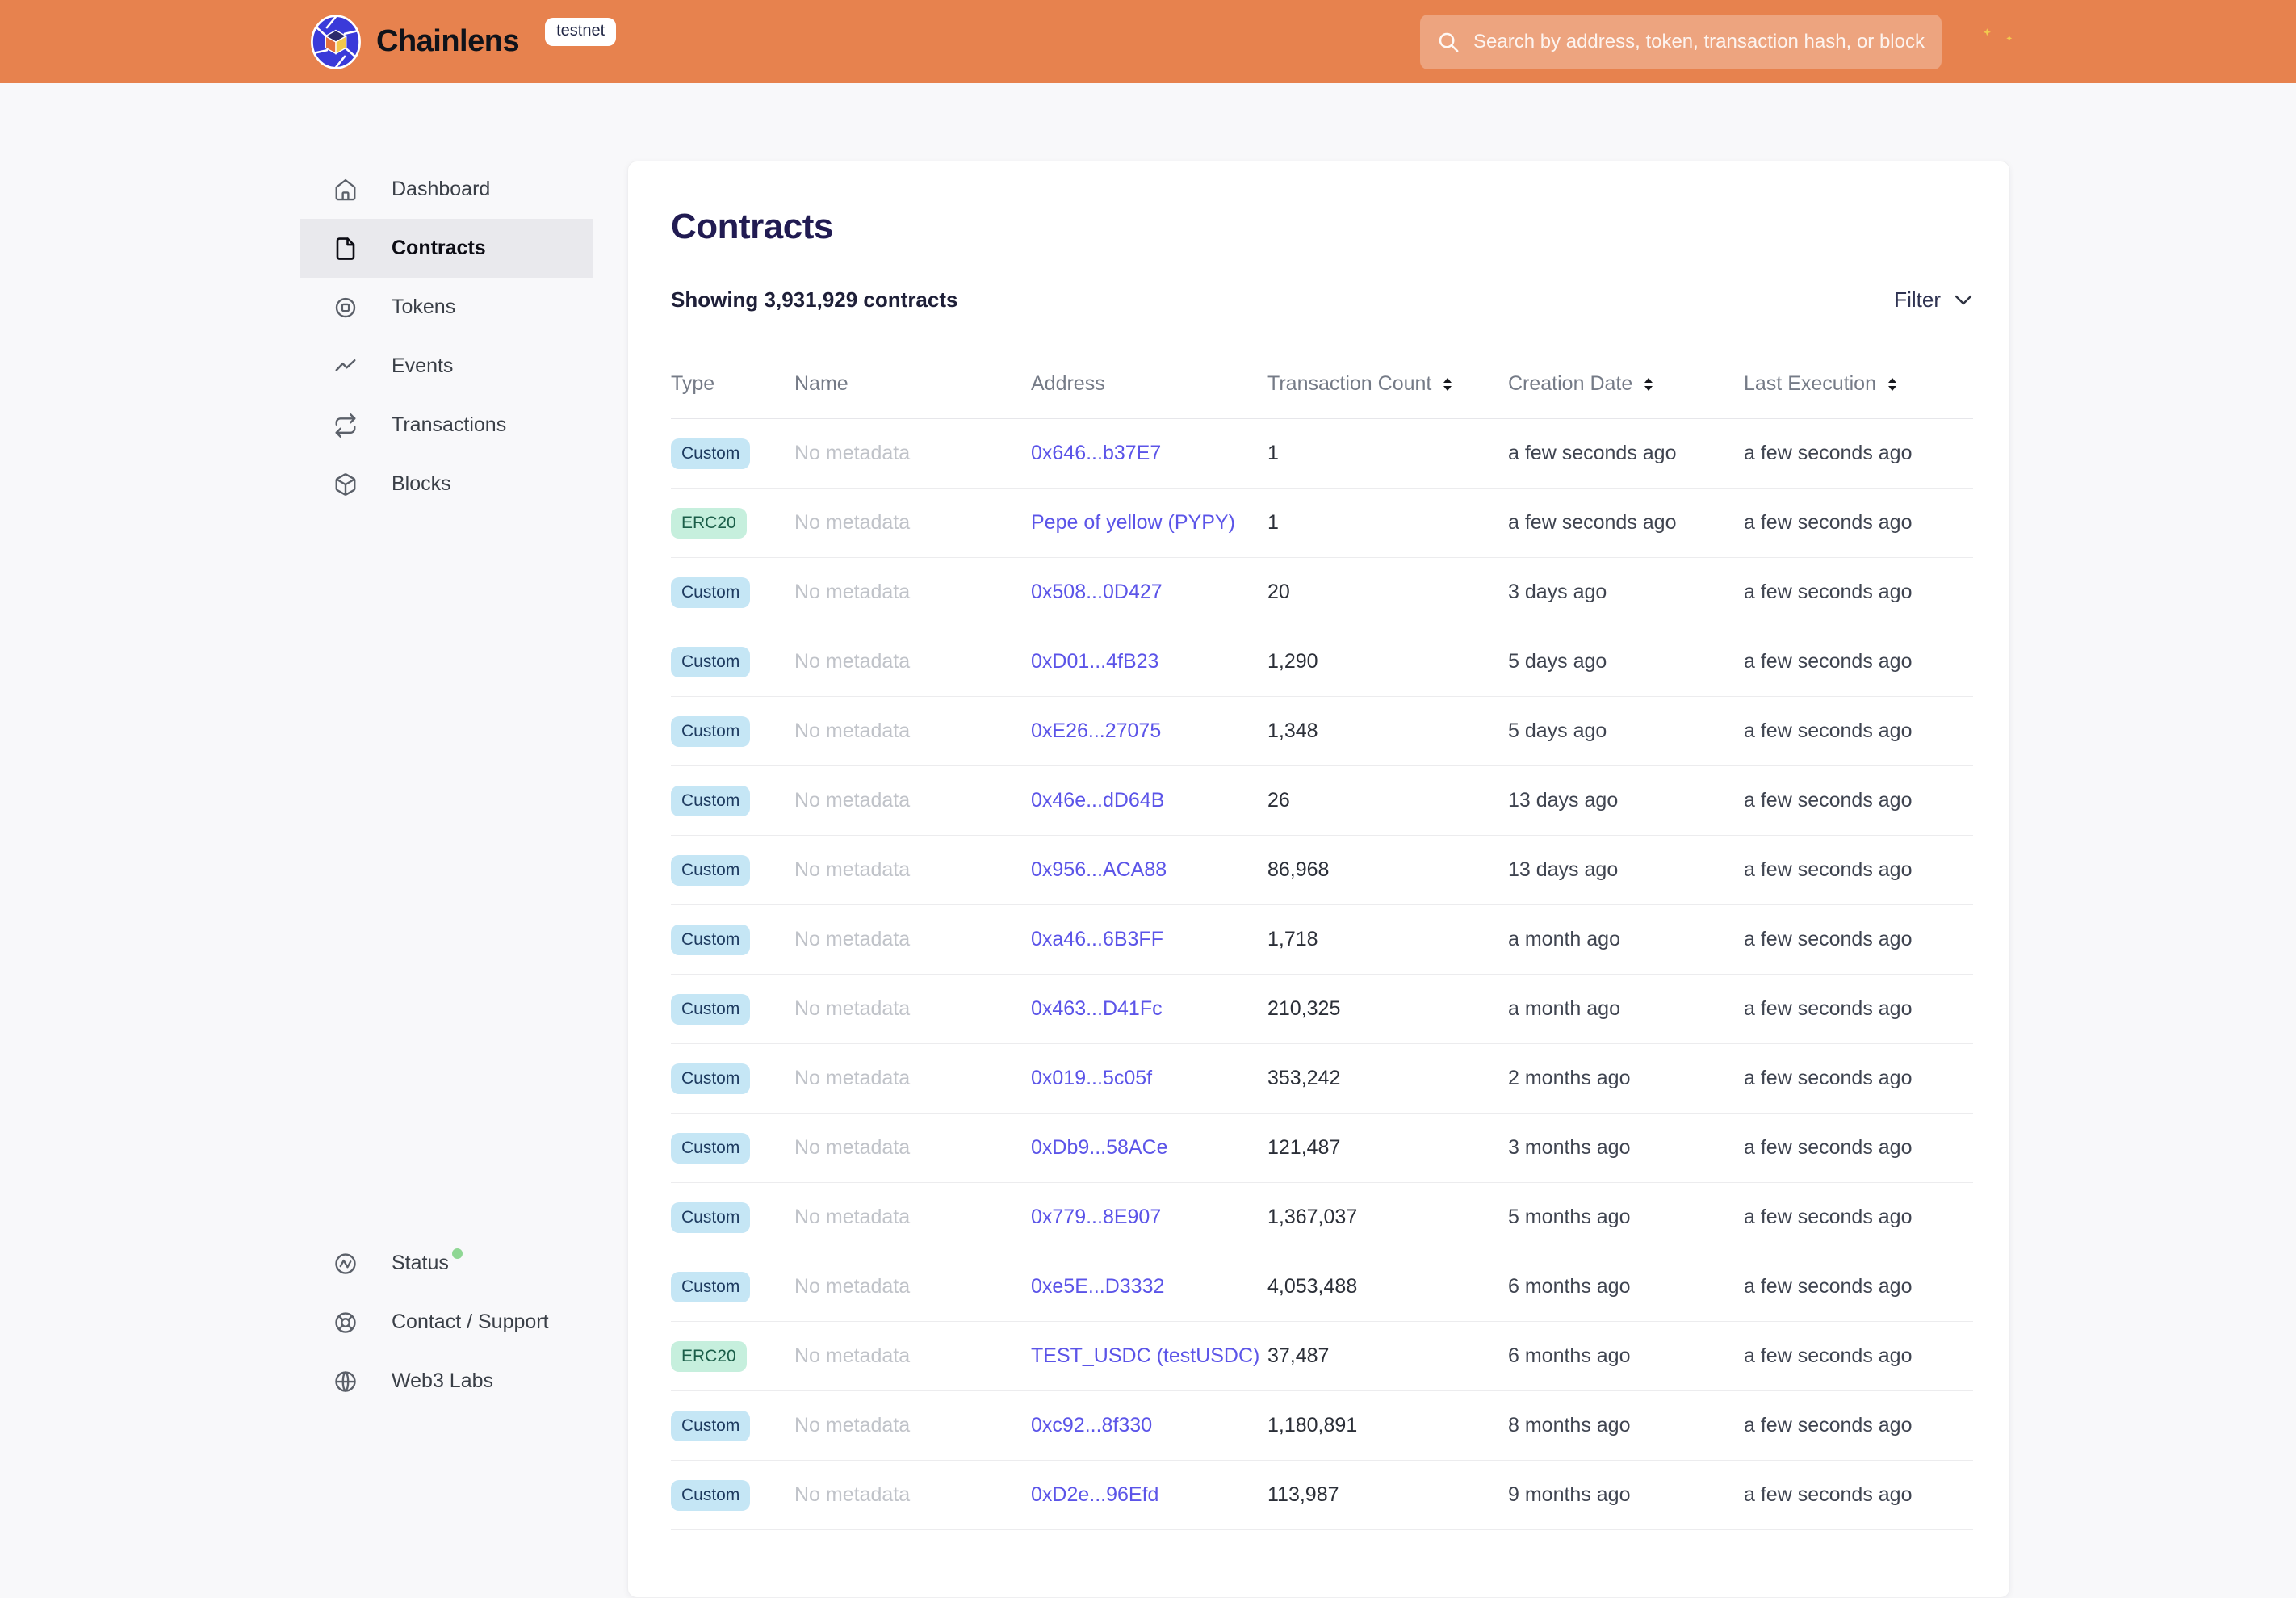  I want to click on transaction-count: 4,053,488, so click(1312, 1286).